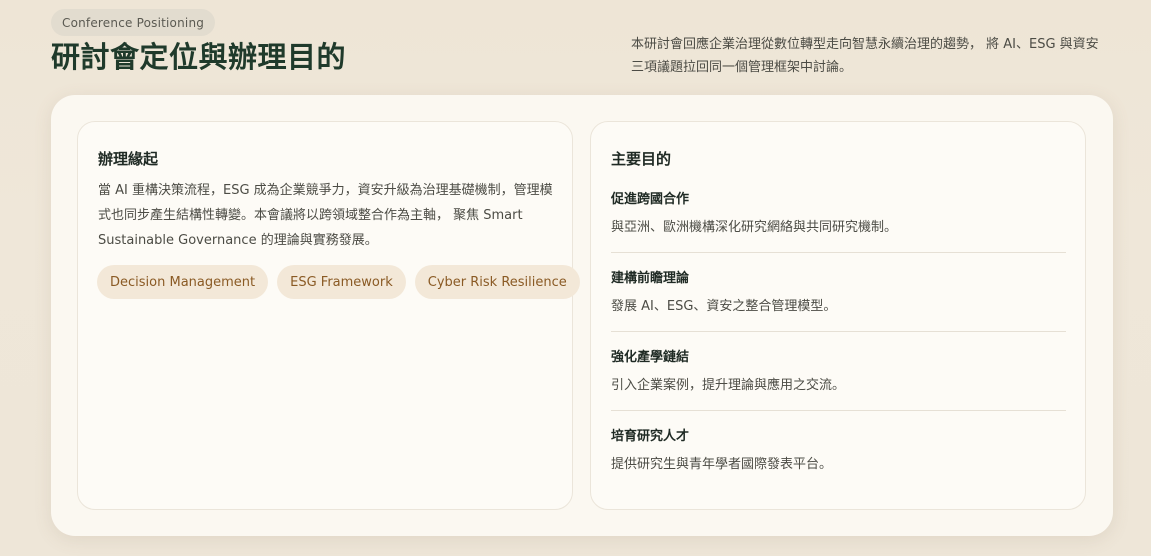  I want to click on goal-title: 促進跨國合作, so click(650, 199).